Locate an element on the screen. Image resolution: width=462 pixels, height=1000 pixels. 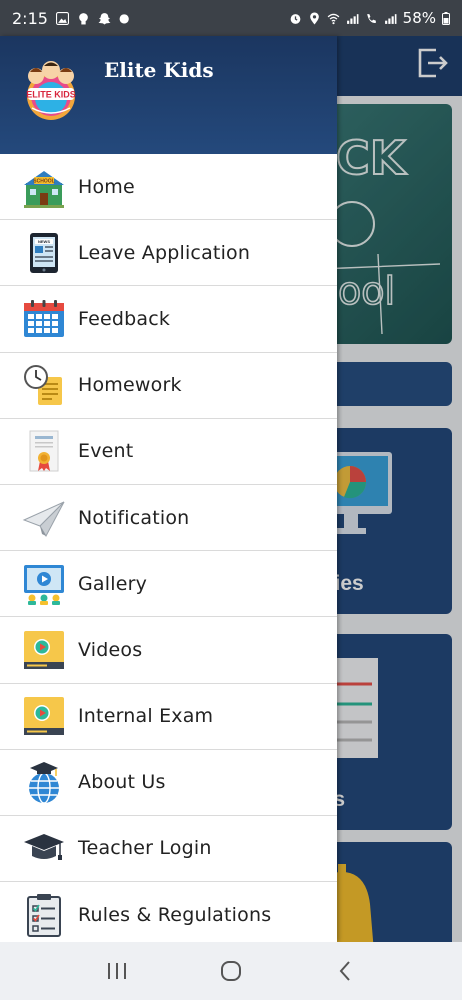
back-button is located at coordinates (345, 971).